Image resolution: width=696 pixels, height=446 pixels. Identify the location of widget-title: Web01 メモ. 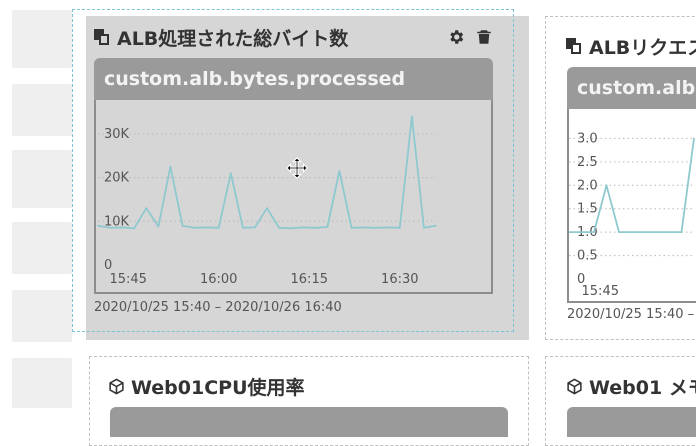
(631, 386).